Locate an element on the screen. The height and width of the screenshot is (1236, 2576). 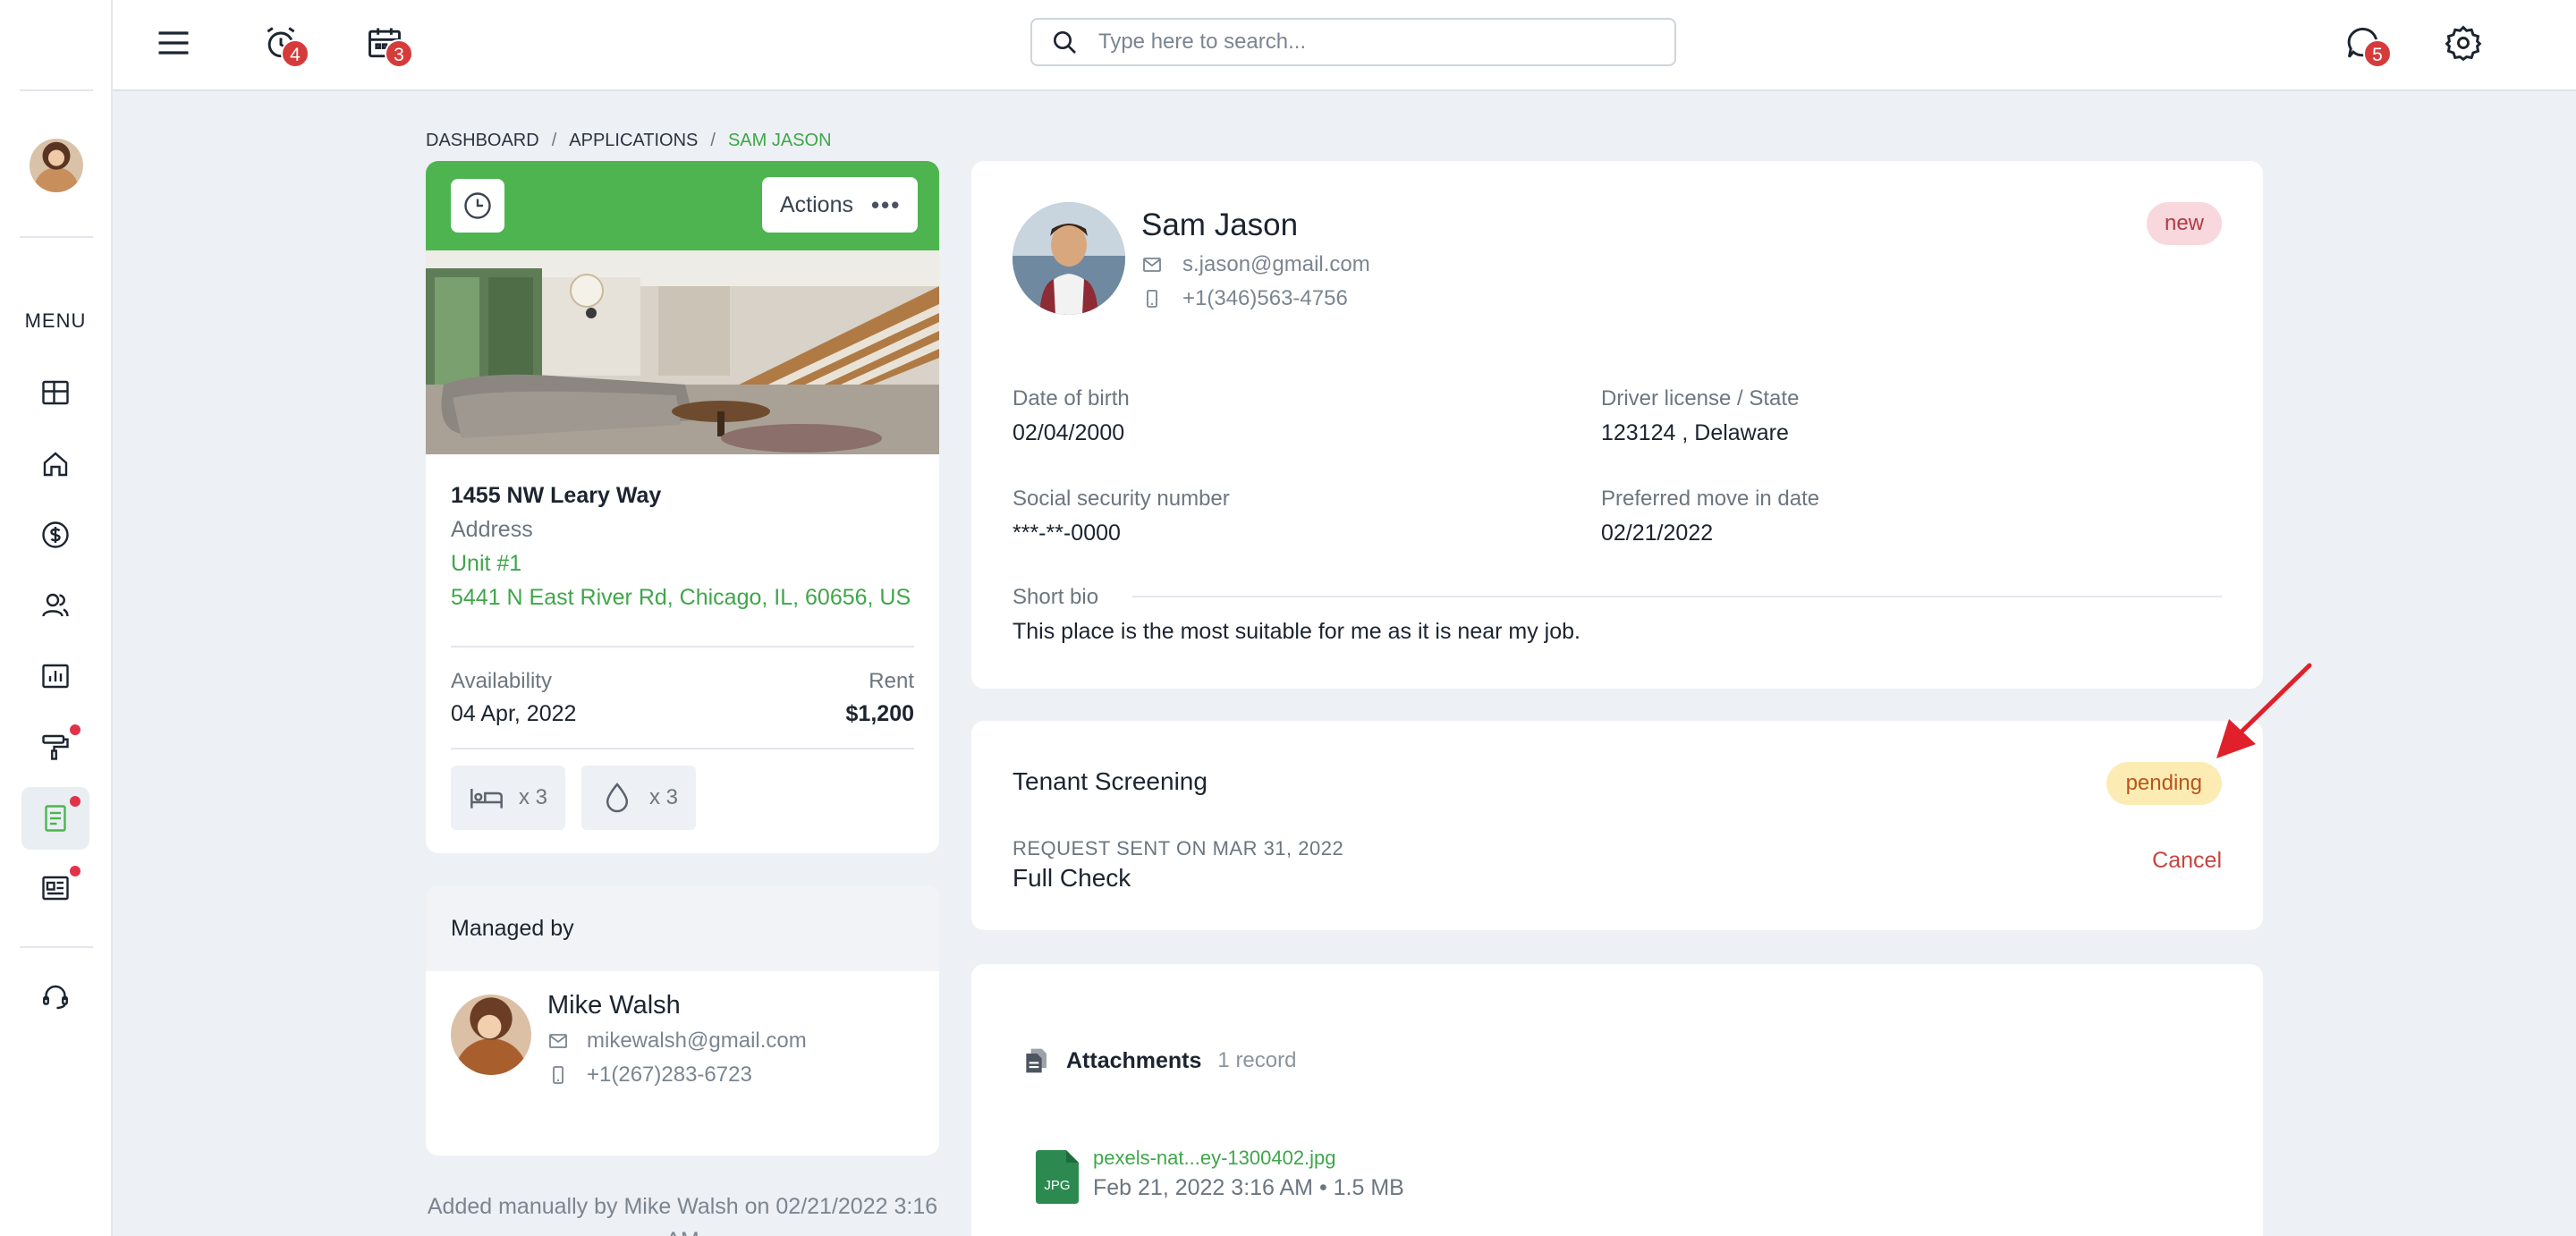
request-sent-date: REQUEST SENT ON MAR 31, 2022 is located at coordinates (1178, 848).